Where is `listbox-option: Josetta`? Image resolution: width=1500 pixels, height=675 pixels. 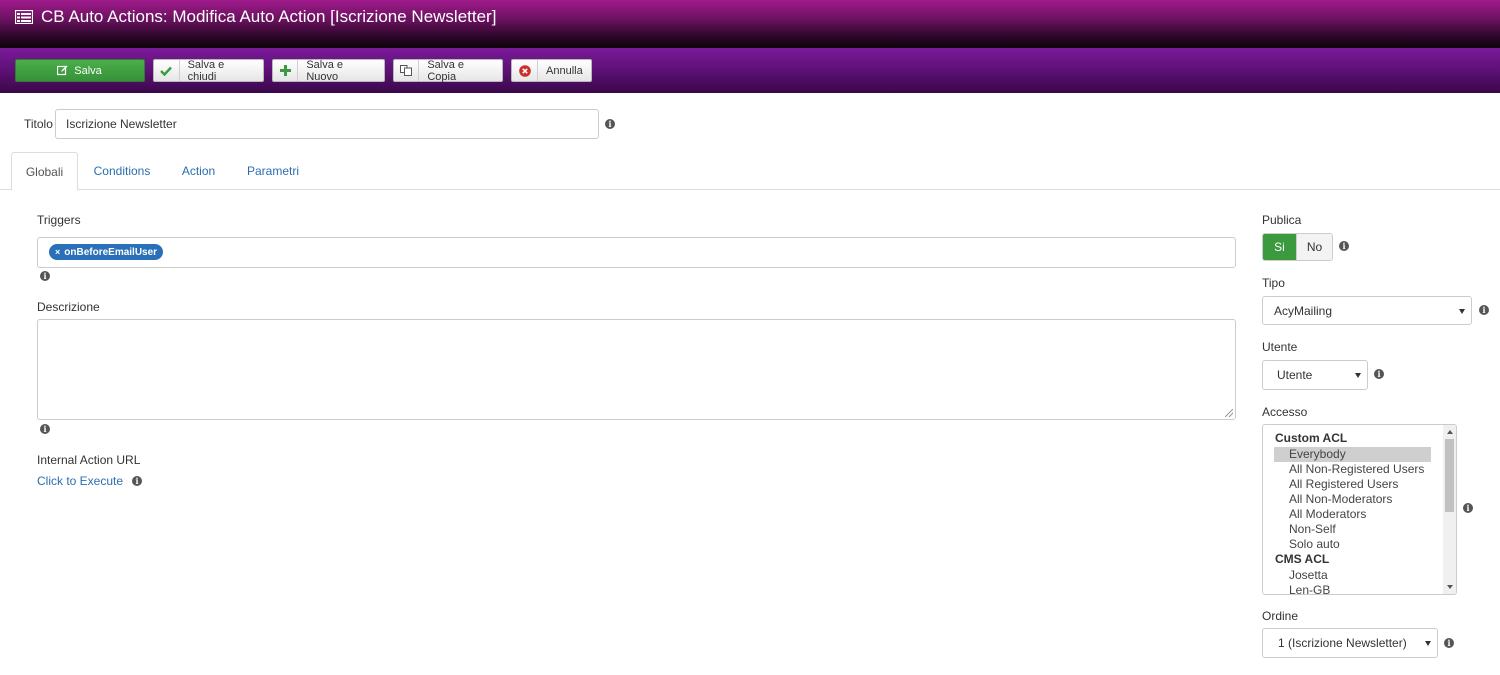 listbox-option: Josetta is located at coordinates (1308, 575).